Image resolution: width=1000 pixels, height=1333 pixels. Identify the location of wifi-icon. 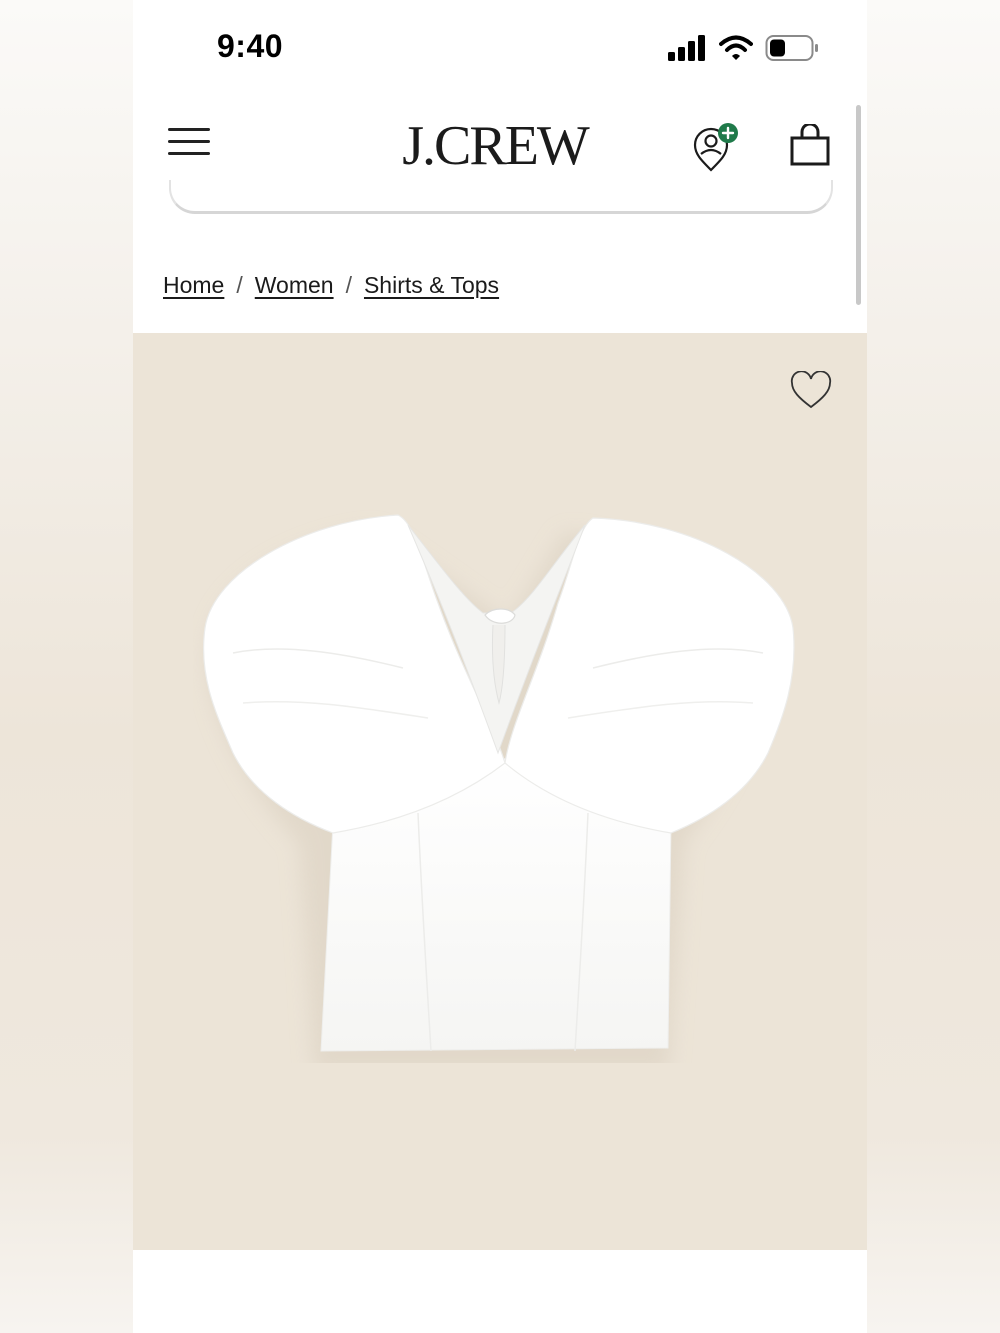
(736, 47).